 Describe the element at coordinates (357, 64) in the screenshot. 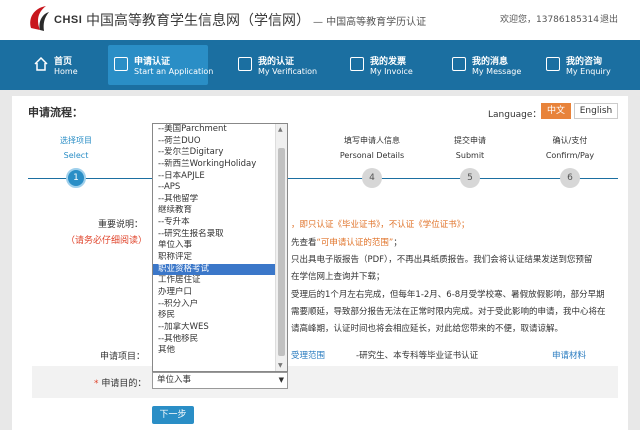

I see `invoice-icon` at that location.